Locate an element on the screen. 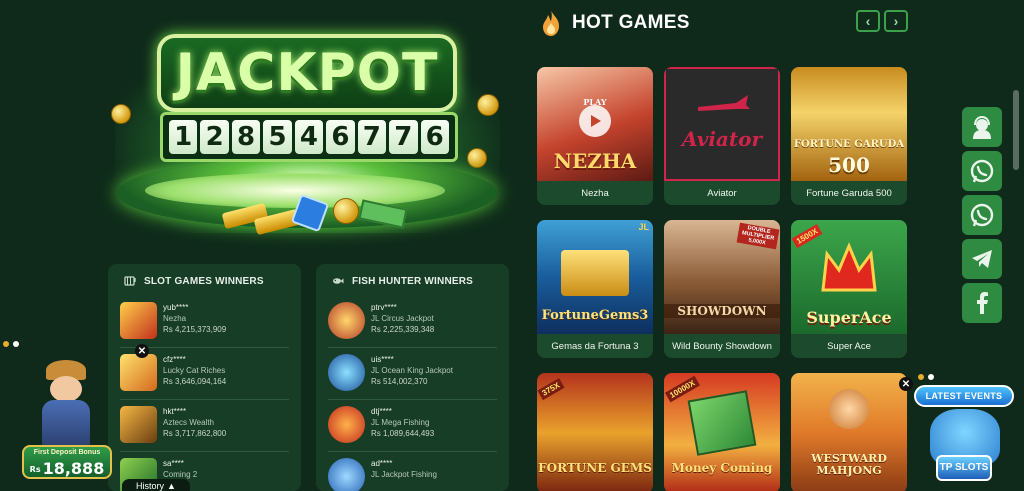 This screenshot has width=1024, height=491. facebook-button is located at coordinates (982, 303).